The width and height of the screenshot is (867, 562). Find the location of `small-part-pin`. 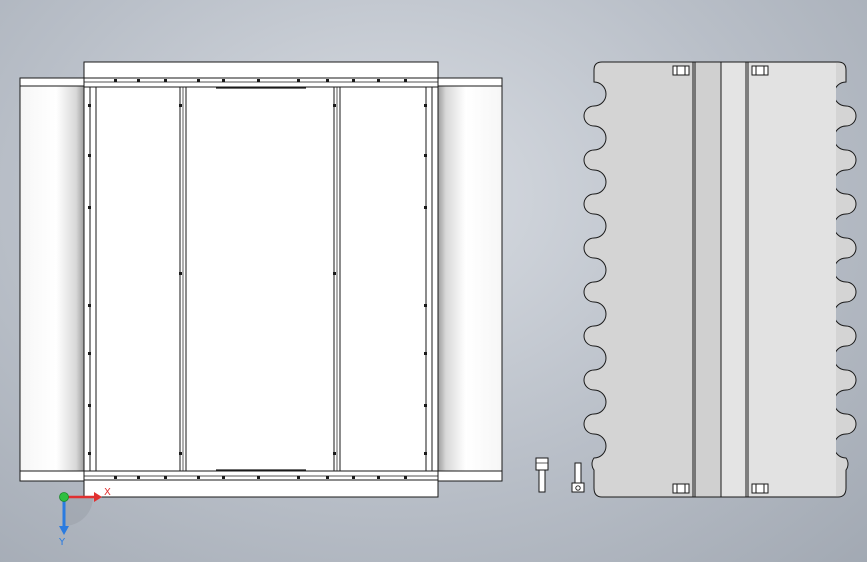

small-part-pin is located at coordinates (542, 475).